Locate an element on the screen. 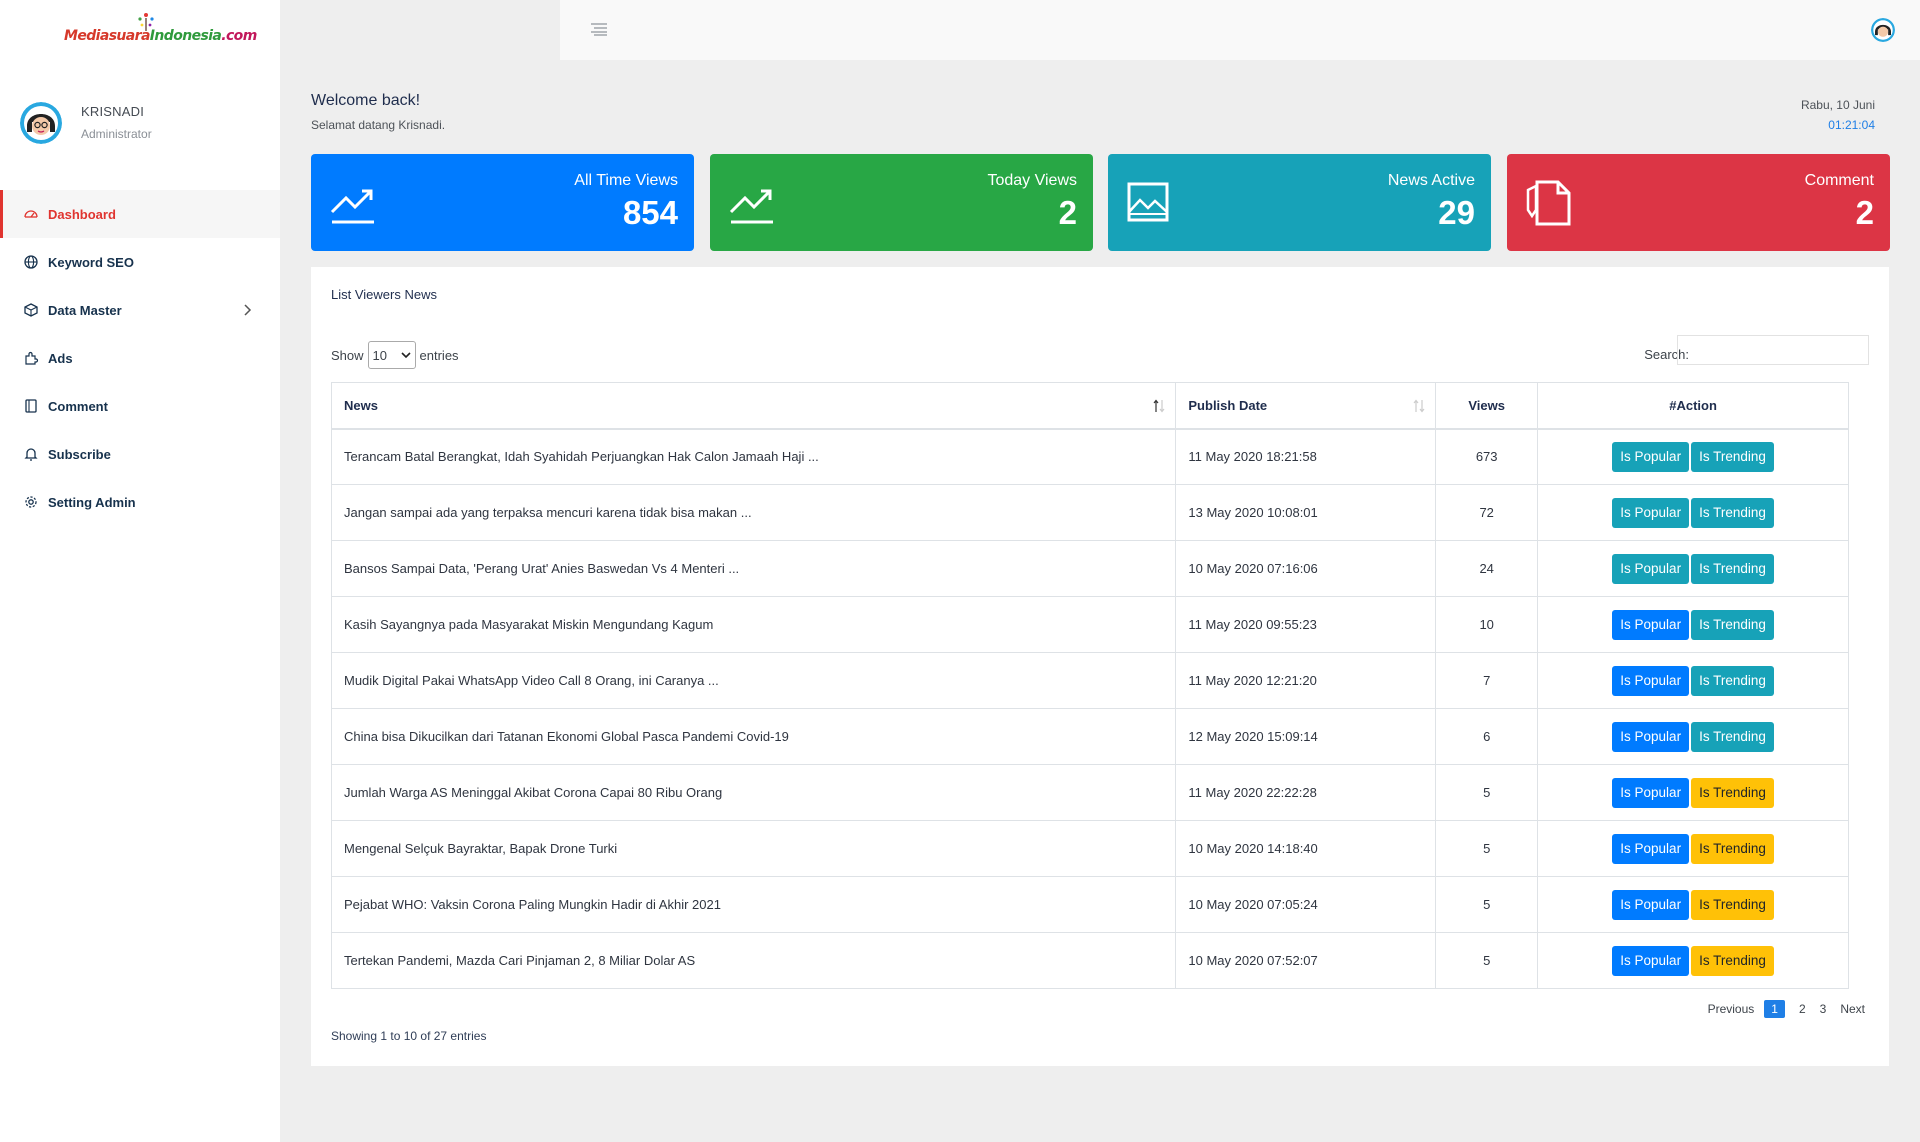 Image resolution: width=1920 pixels, height=1142 pixels. avatar is located at coordinates (41, 123).